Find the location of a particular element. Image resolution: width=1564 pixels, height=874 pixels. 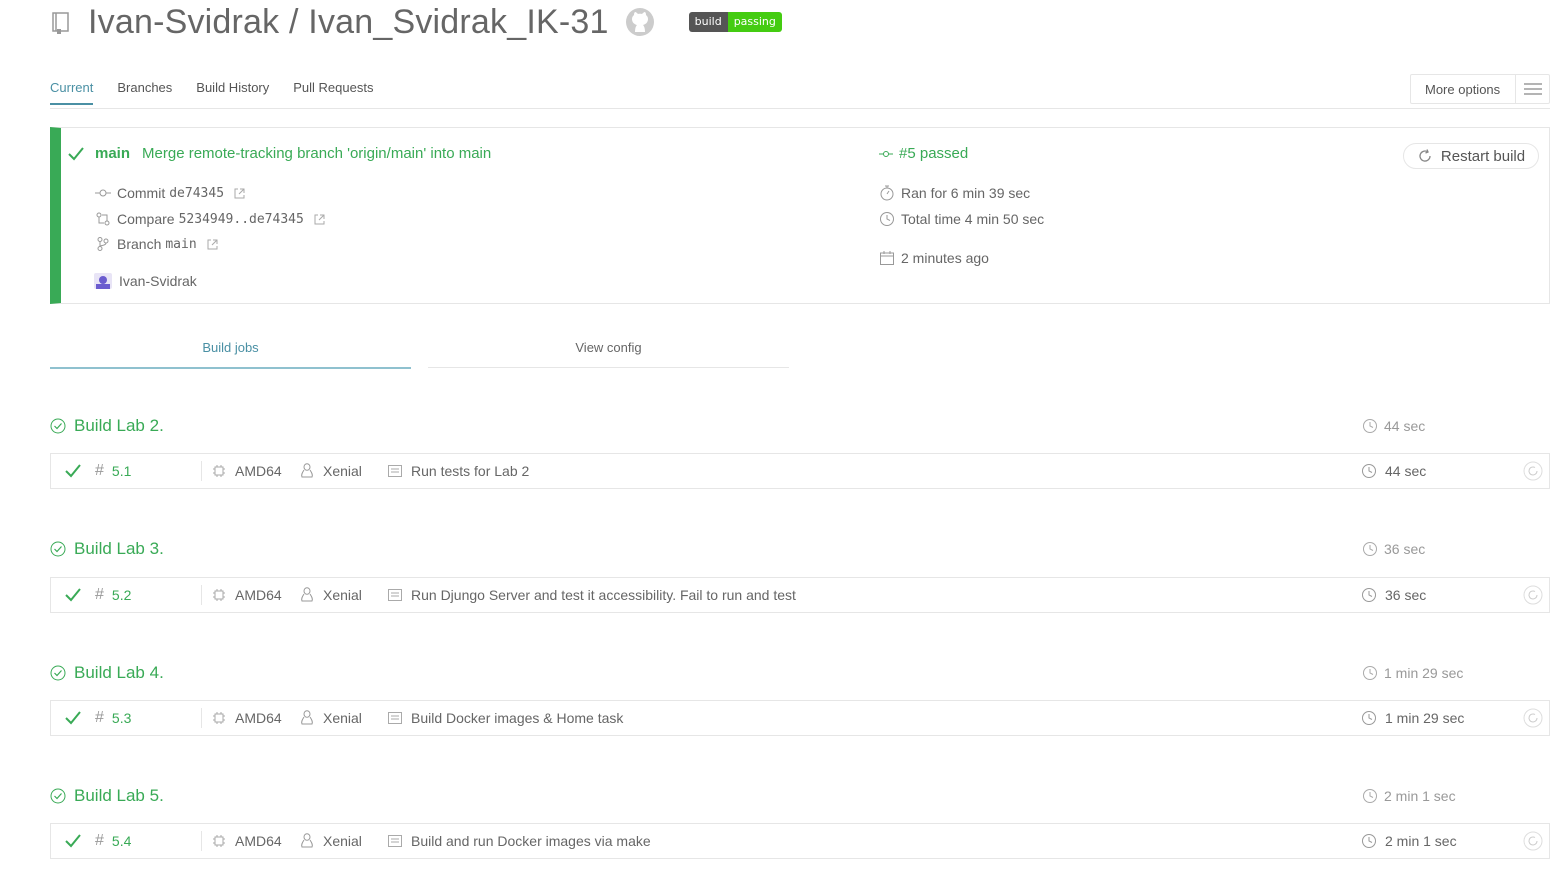

job-arch-text: AMD64 is located at coordinates (258, 718).